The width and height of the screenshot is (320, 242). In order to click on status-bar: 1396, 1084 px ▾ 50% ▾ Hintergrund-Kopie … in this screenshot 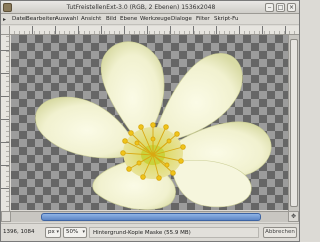, I will do `click(150, 232)`.